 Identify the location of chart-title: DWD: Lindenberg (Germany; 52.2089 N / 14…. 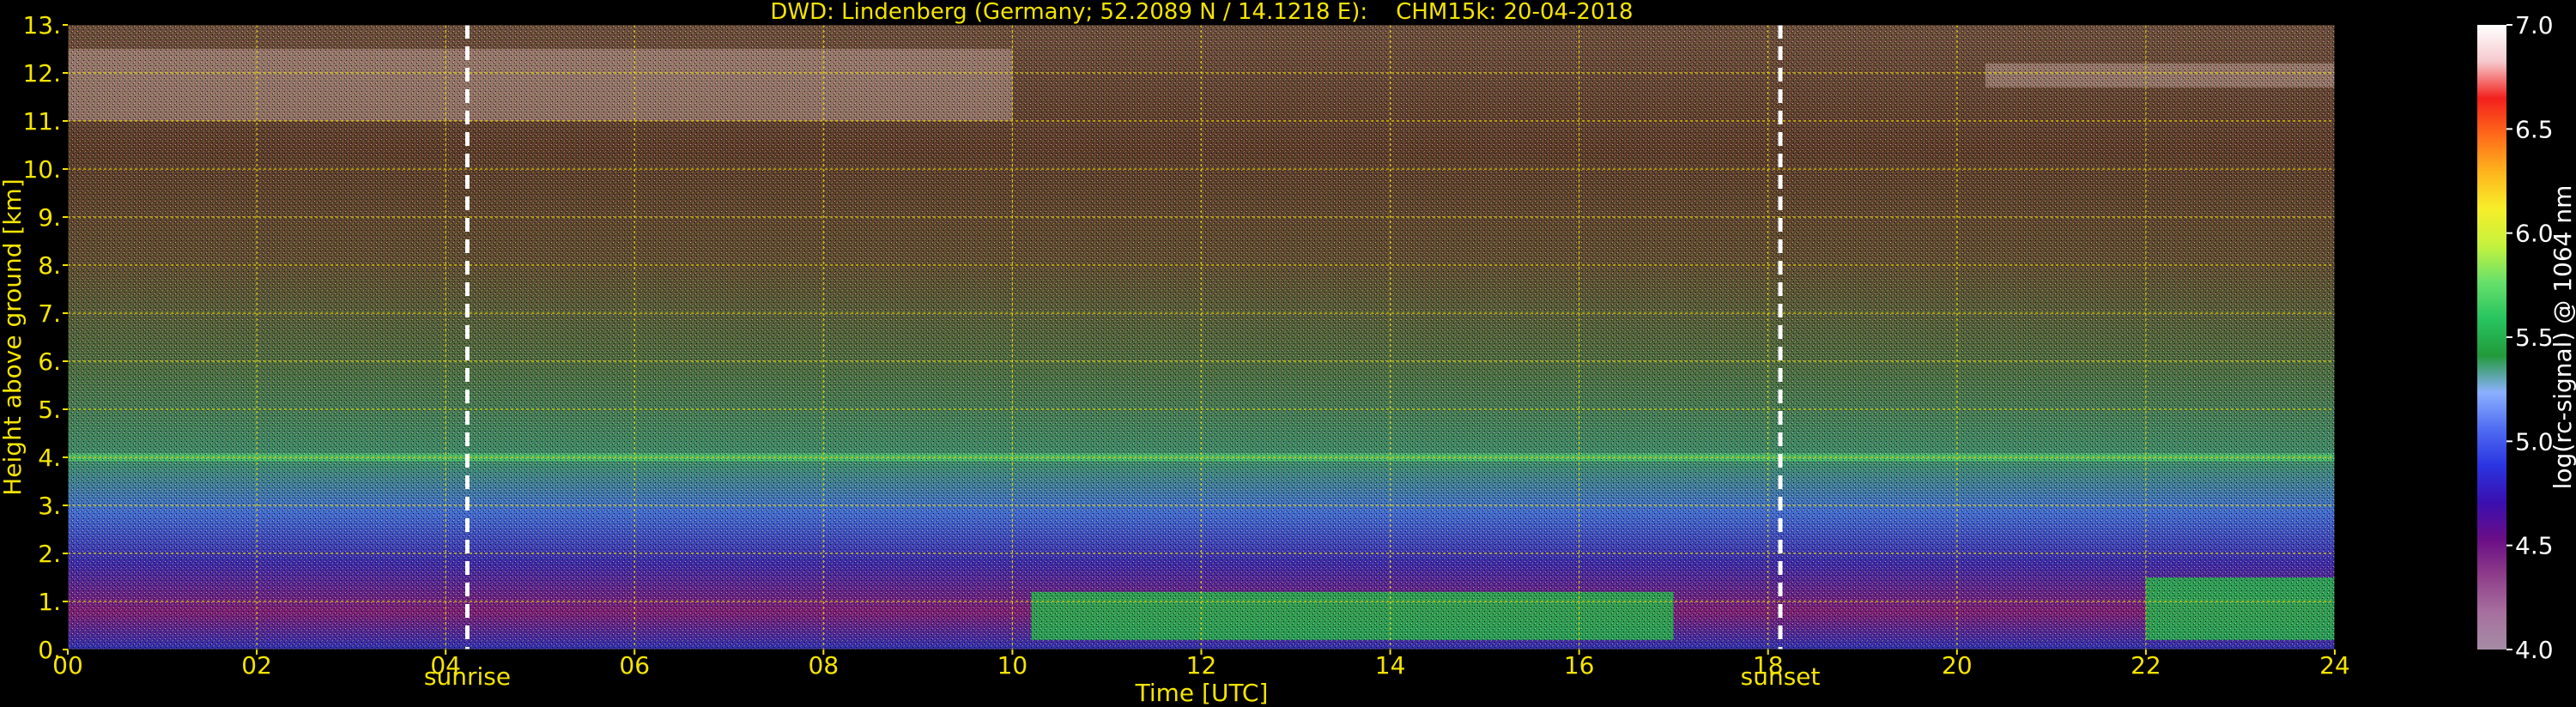
(1201, 12).